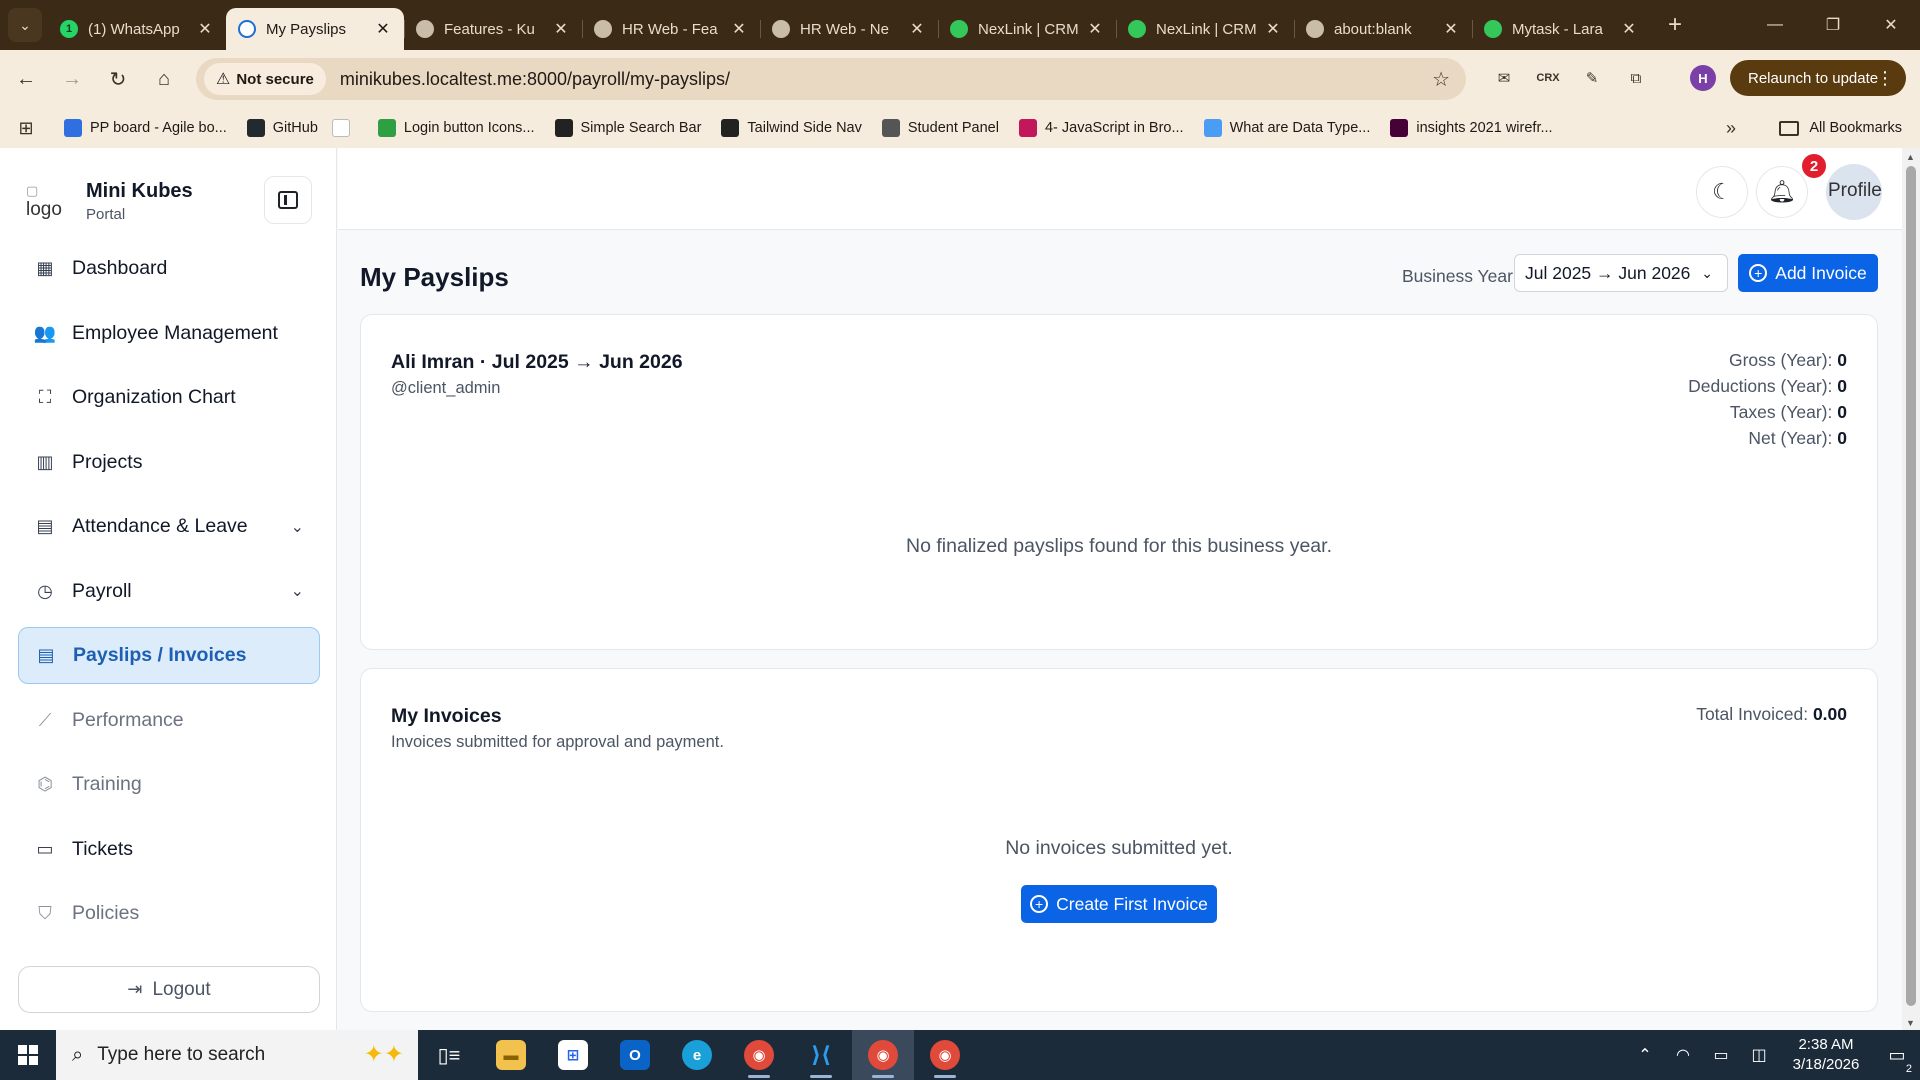 The image size is (1920, 1080). What do you see at coordinates (1731, 128) in the screenshot?
I see `double-chevron-right-icon: »` at bounding box center [1731, 128].